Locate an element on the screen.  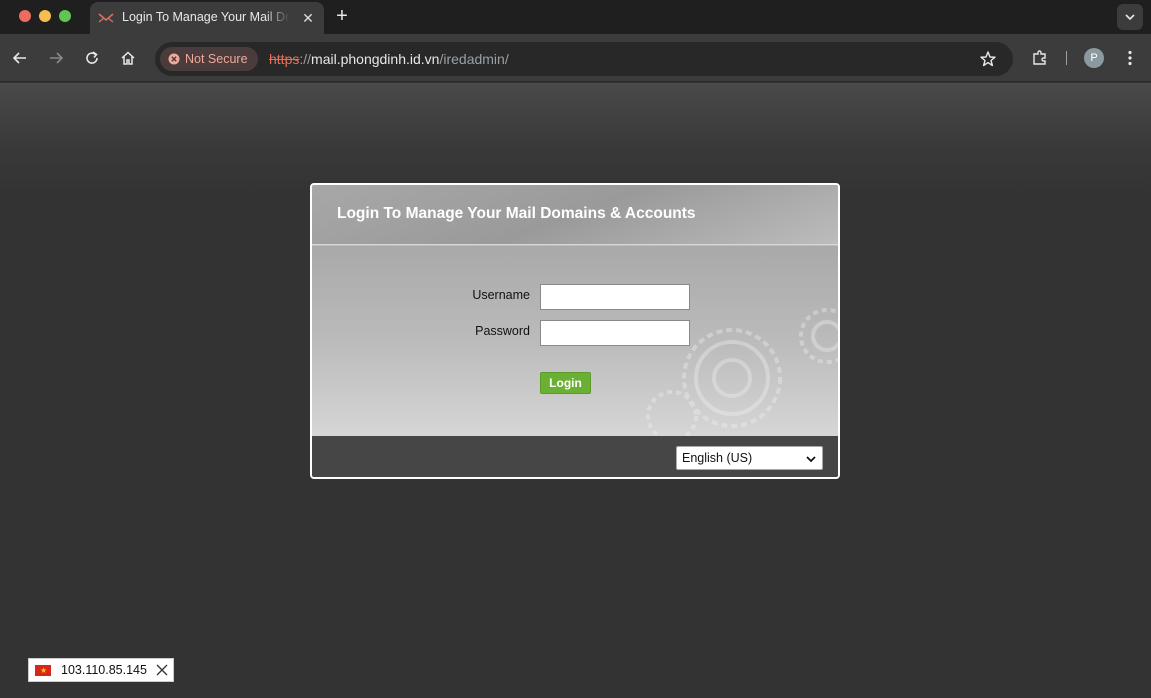
ip-location-chip: ★ 103.110.85.145 is located at coordinates (101, 670).